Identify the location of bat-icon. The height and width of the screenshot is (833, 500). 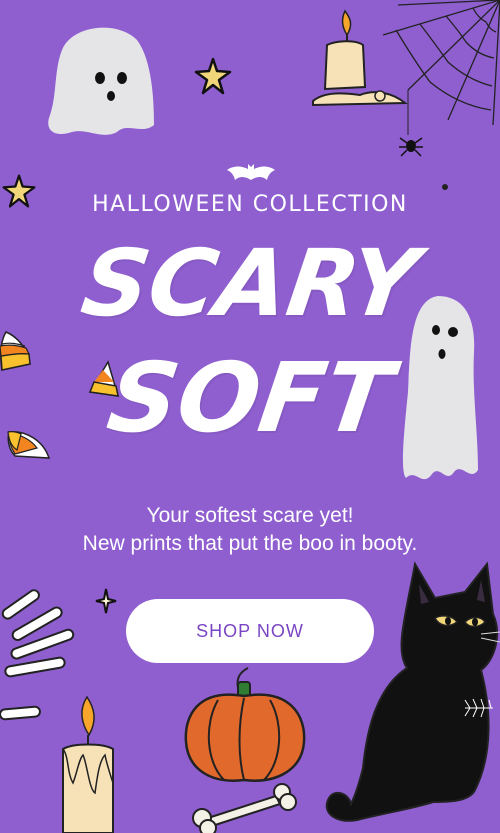
(251, 172).